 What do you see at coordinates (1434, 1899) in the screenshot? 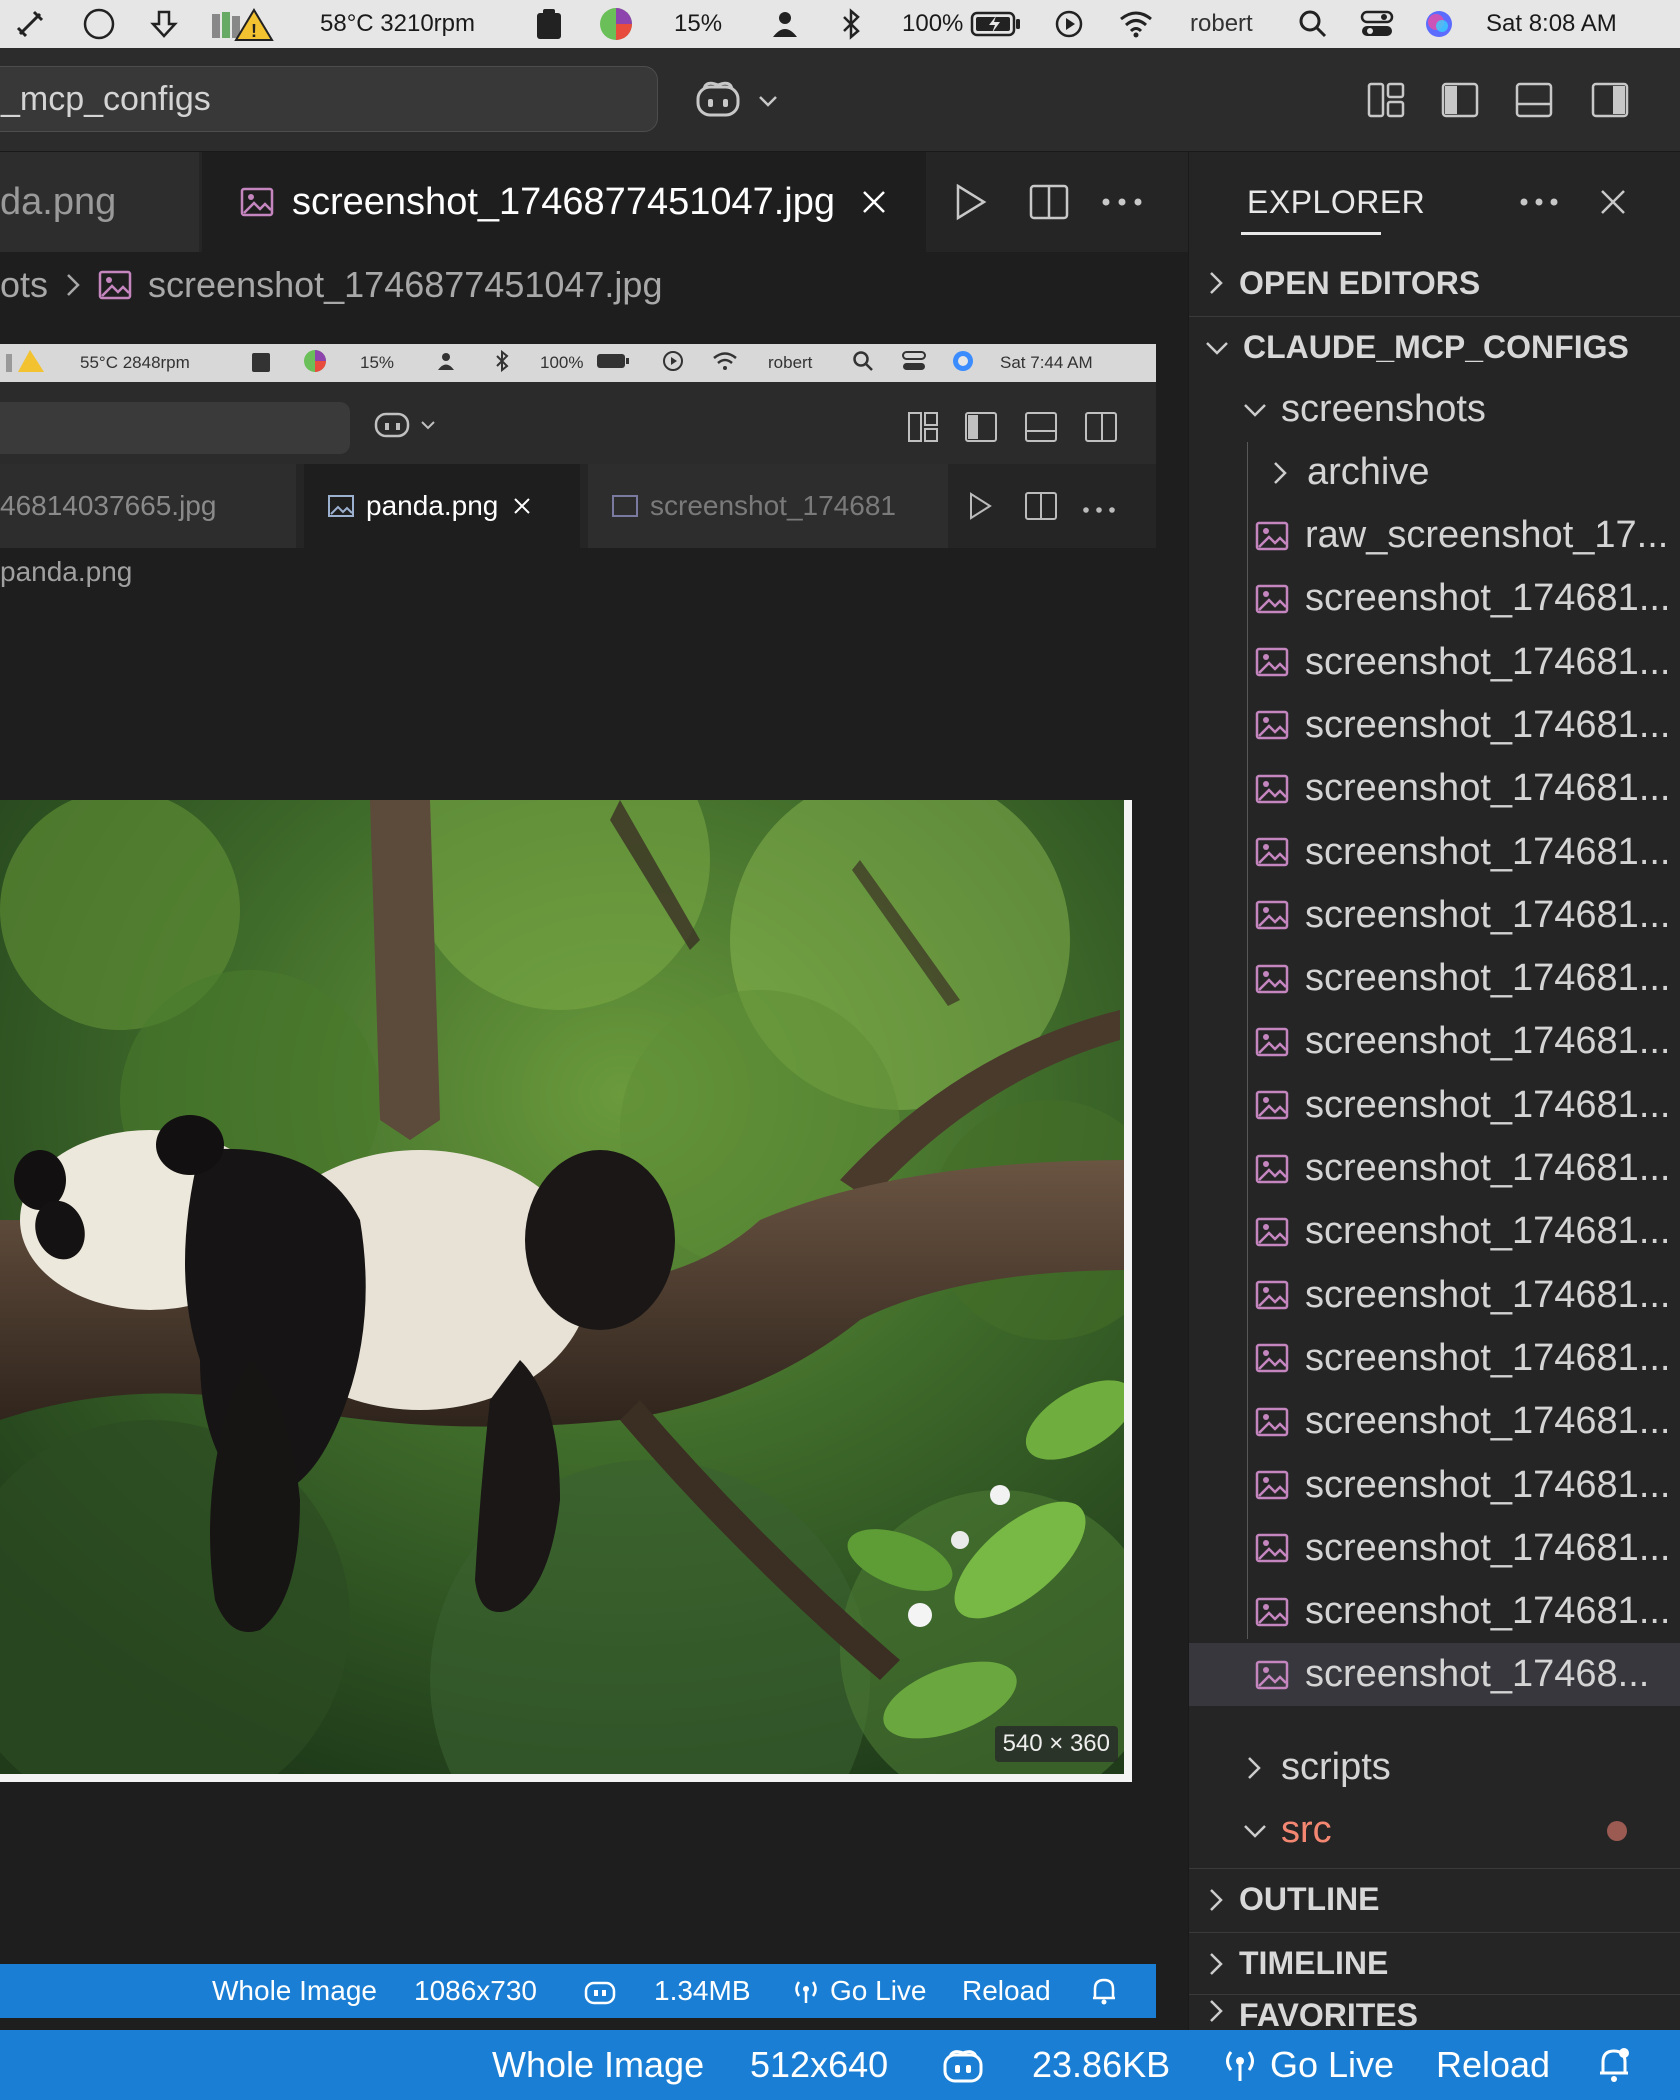
I see `section-outline: OUTLINE` at bounding box center [1434, 1899].